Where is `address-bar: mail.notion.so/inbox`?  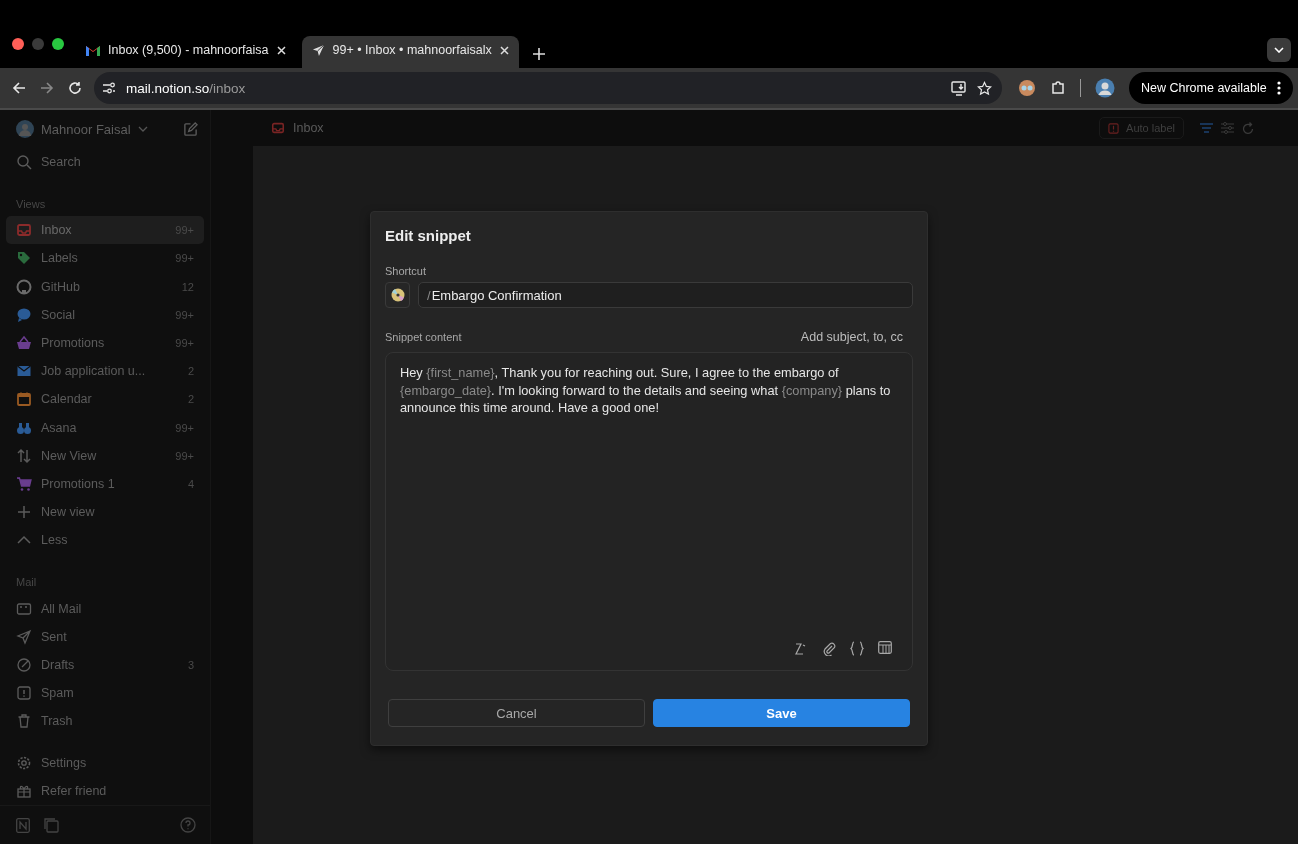 address-bar: mail.notion.so/inbox is located at coordinates (548, 88).